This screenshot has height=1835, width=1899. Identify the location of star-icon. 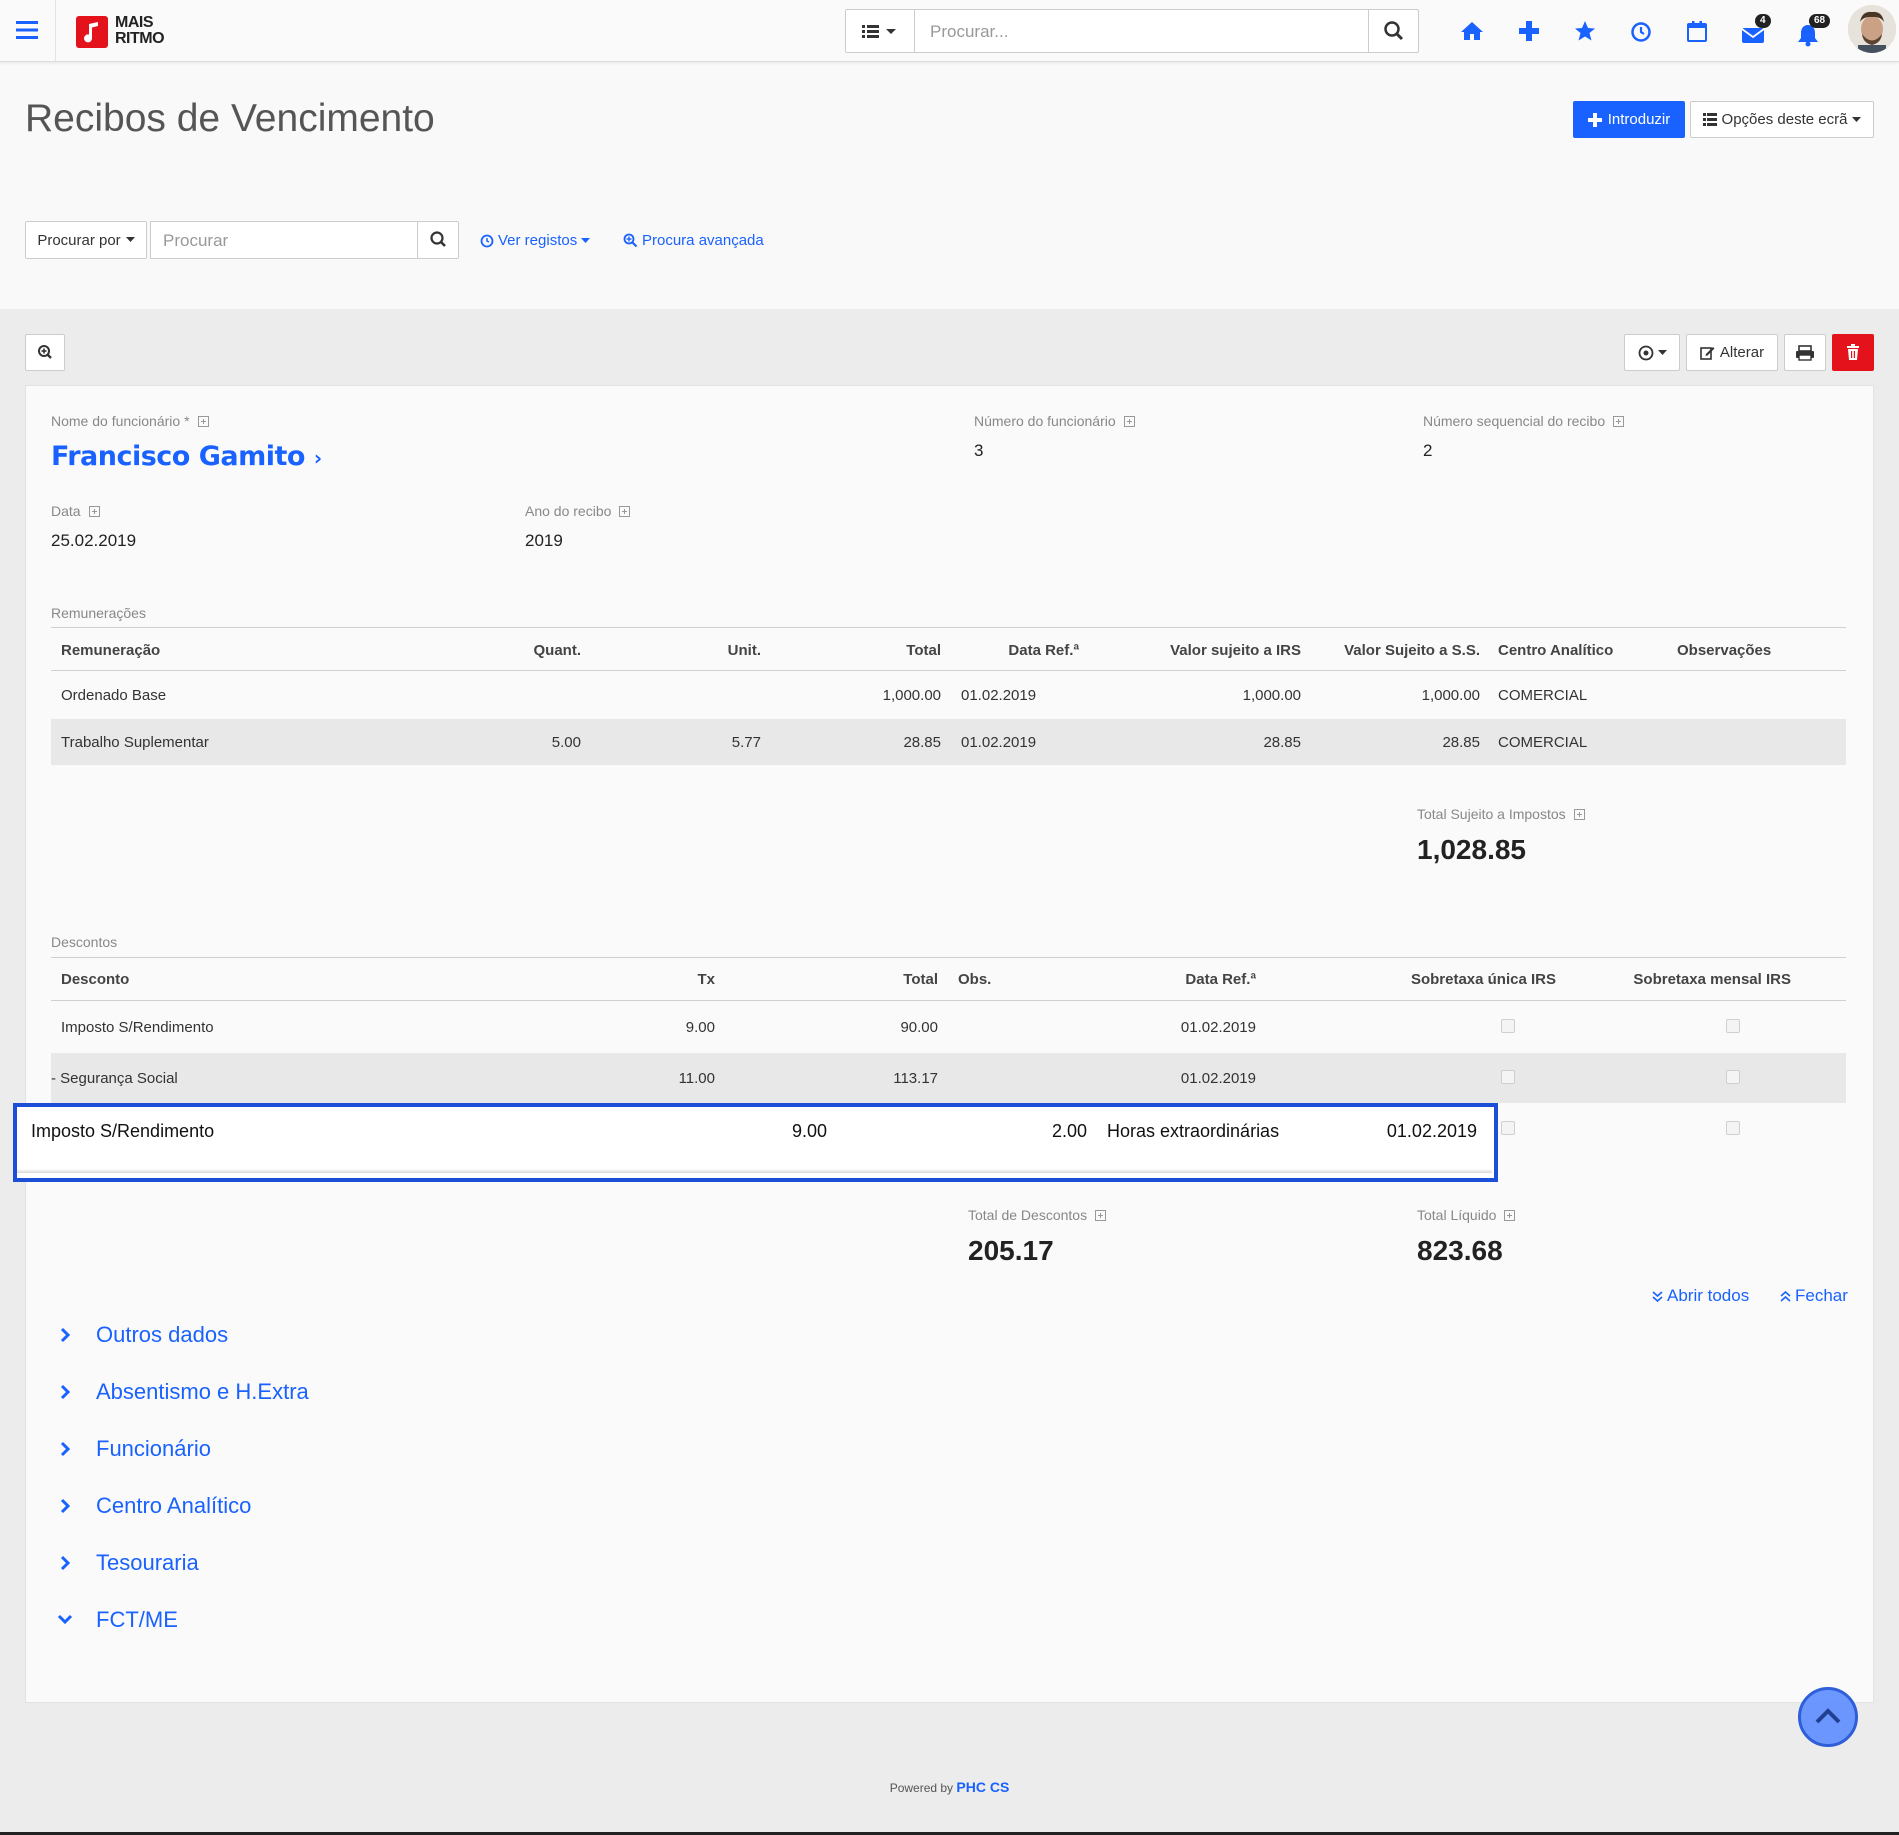
(1585, 31).